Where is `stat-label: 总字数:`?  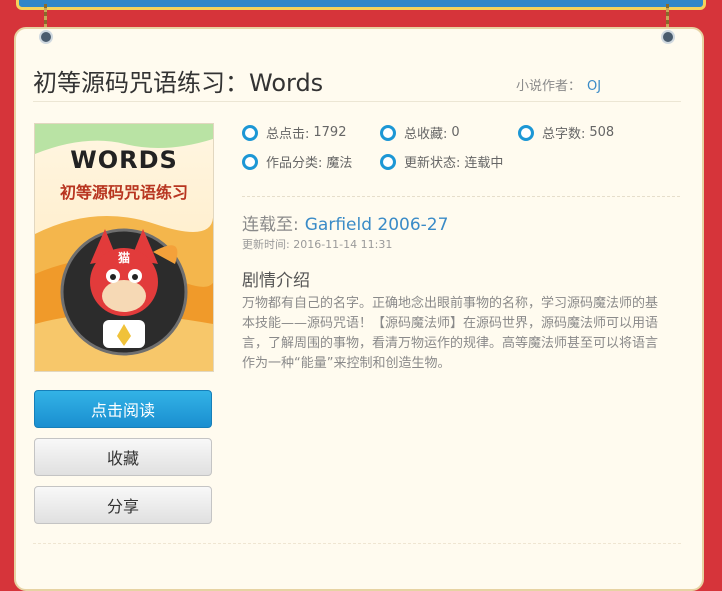
stat-label: 总字数: is located at coordinates (564, 134).